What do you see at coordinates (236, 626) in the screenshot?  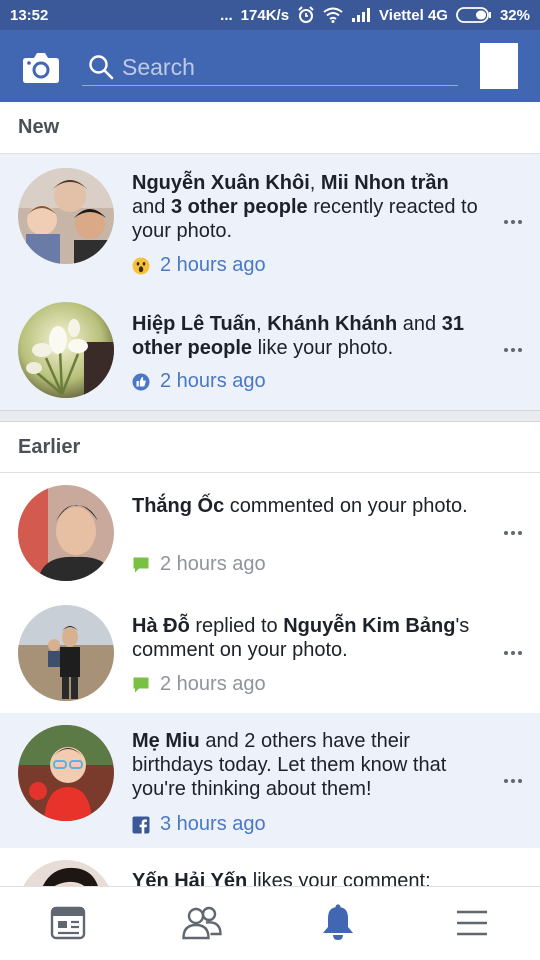 I see `connector-text: replied to` at bounding box center [236, 626].